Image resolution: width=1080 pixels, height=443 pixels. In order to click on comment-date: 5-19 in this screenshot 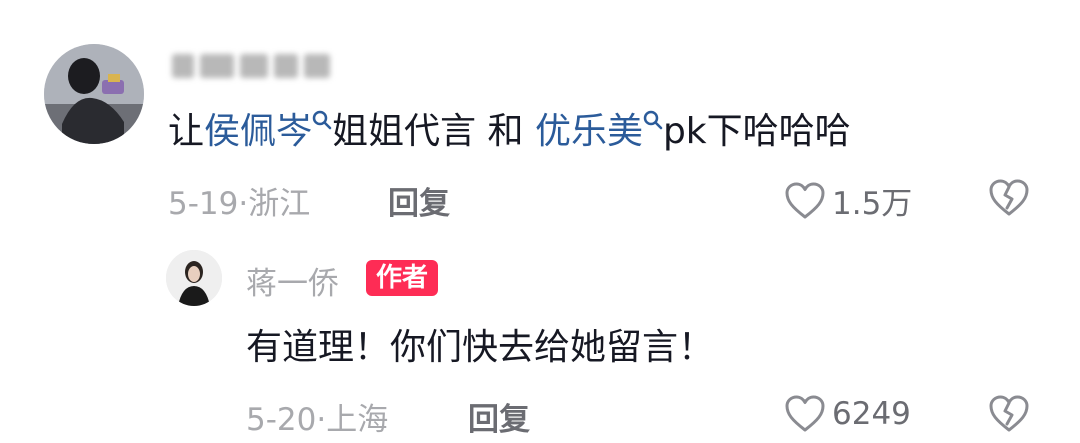, I will do `click(203, 204)`.